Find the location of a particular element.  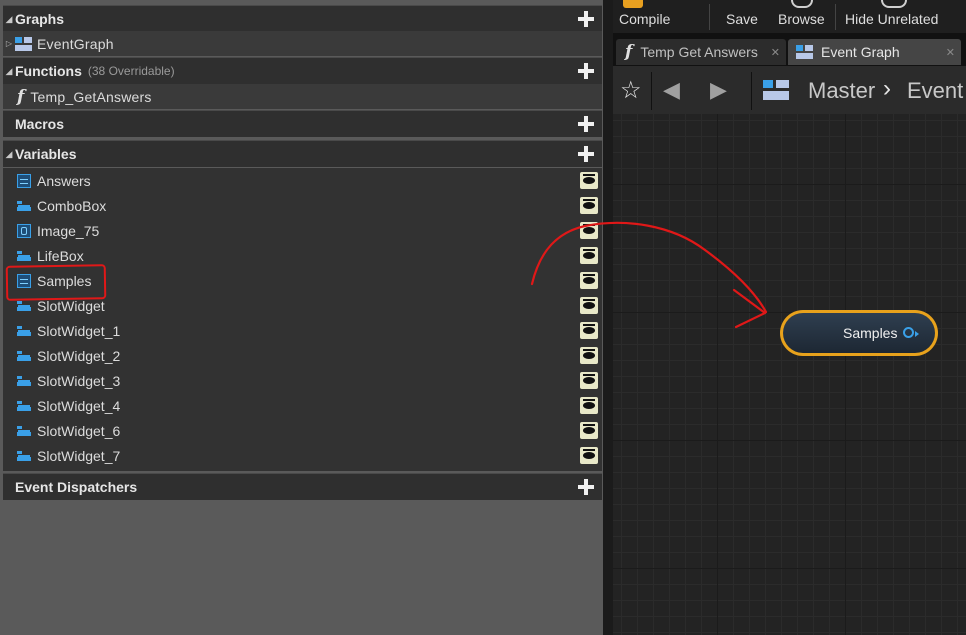

hand-drawn-highlight-box is located at coordinates (56, 282).